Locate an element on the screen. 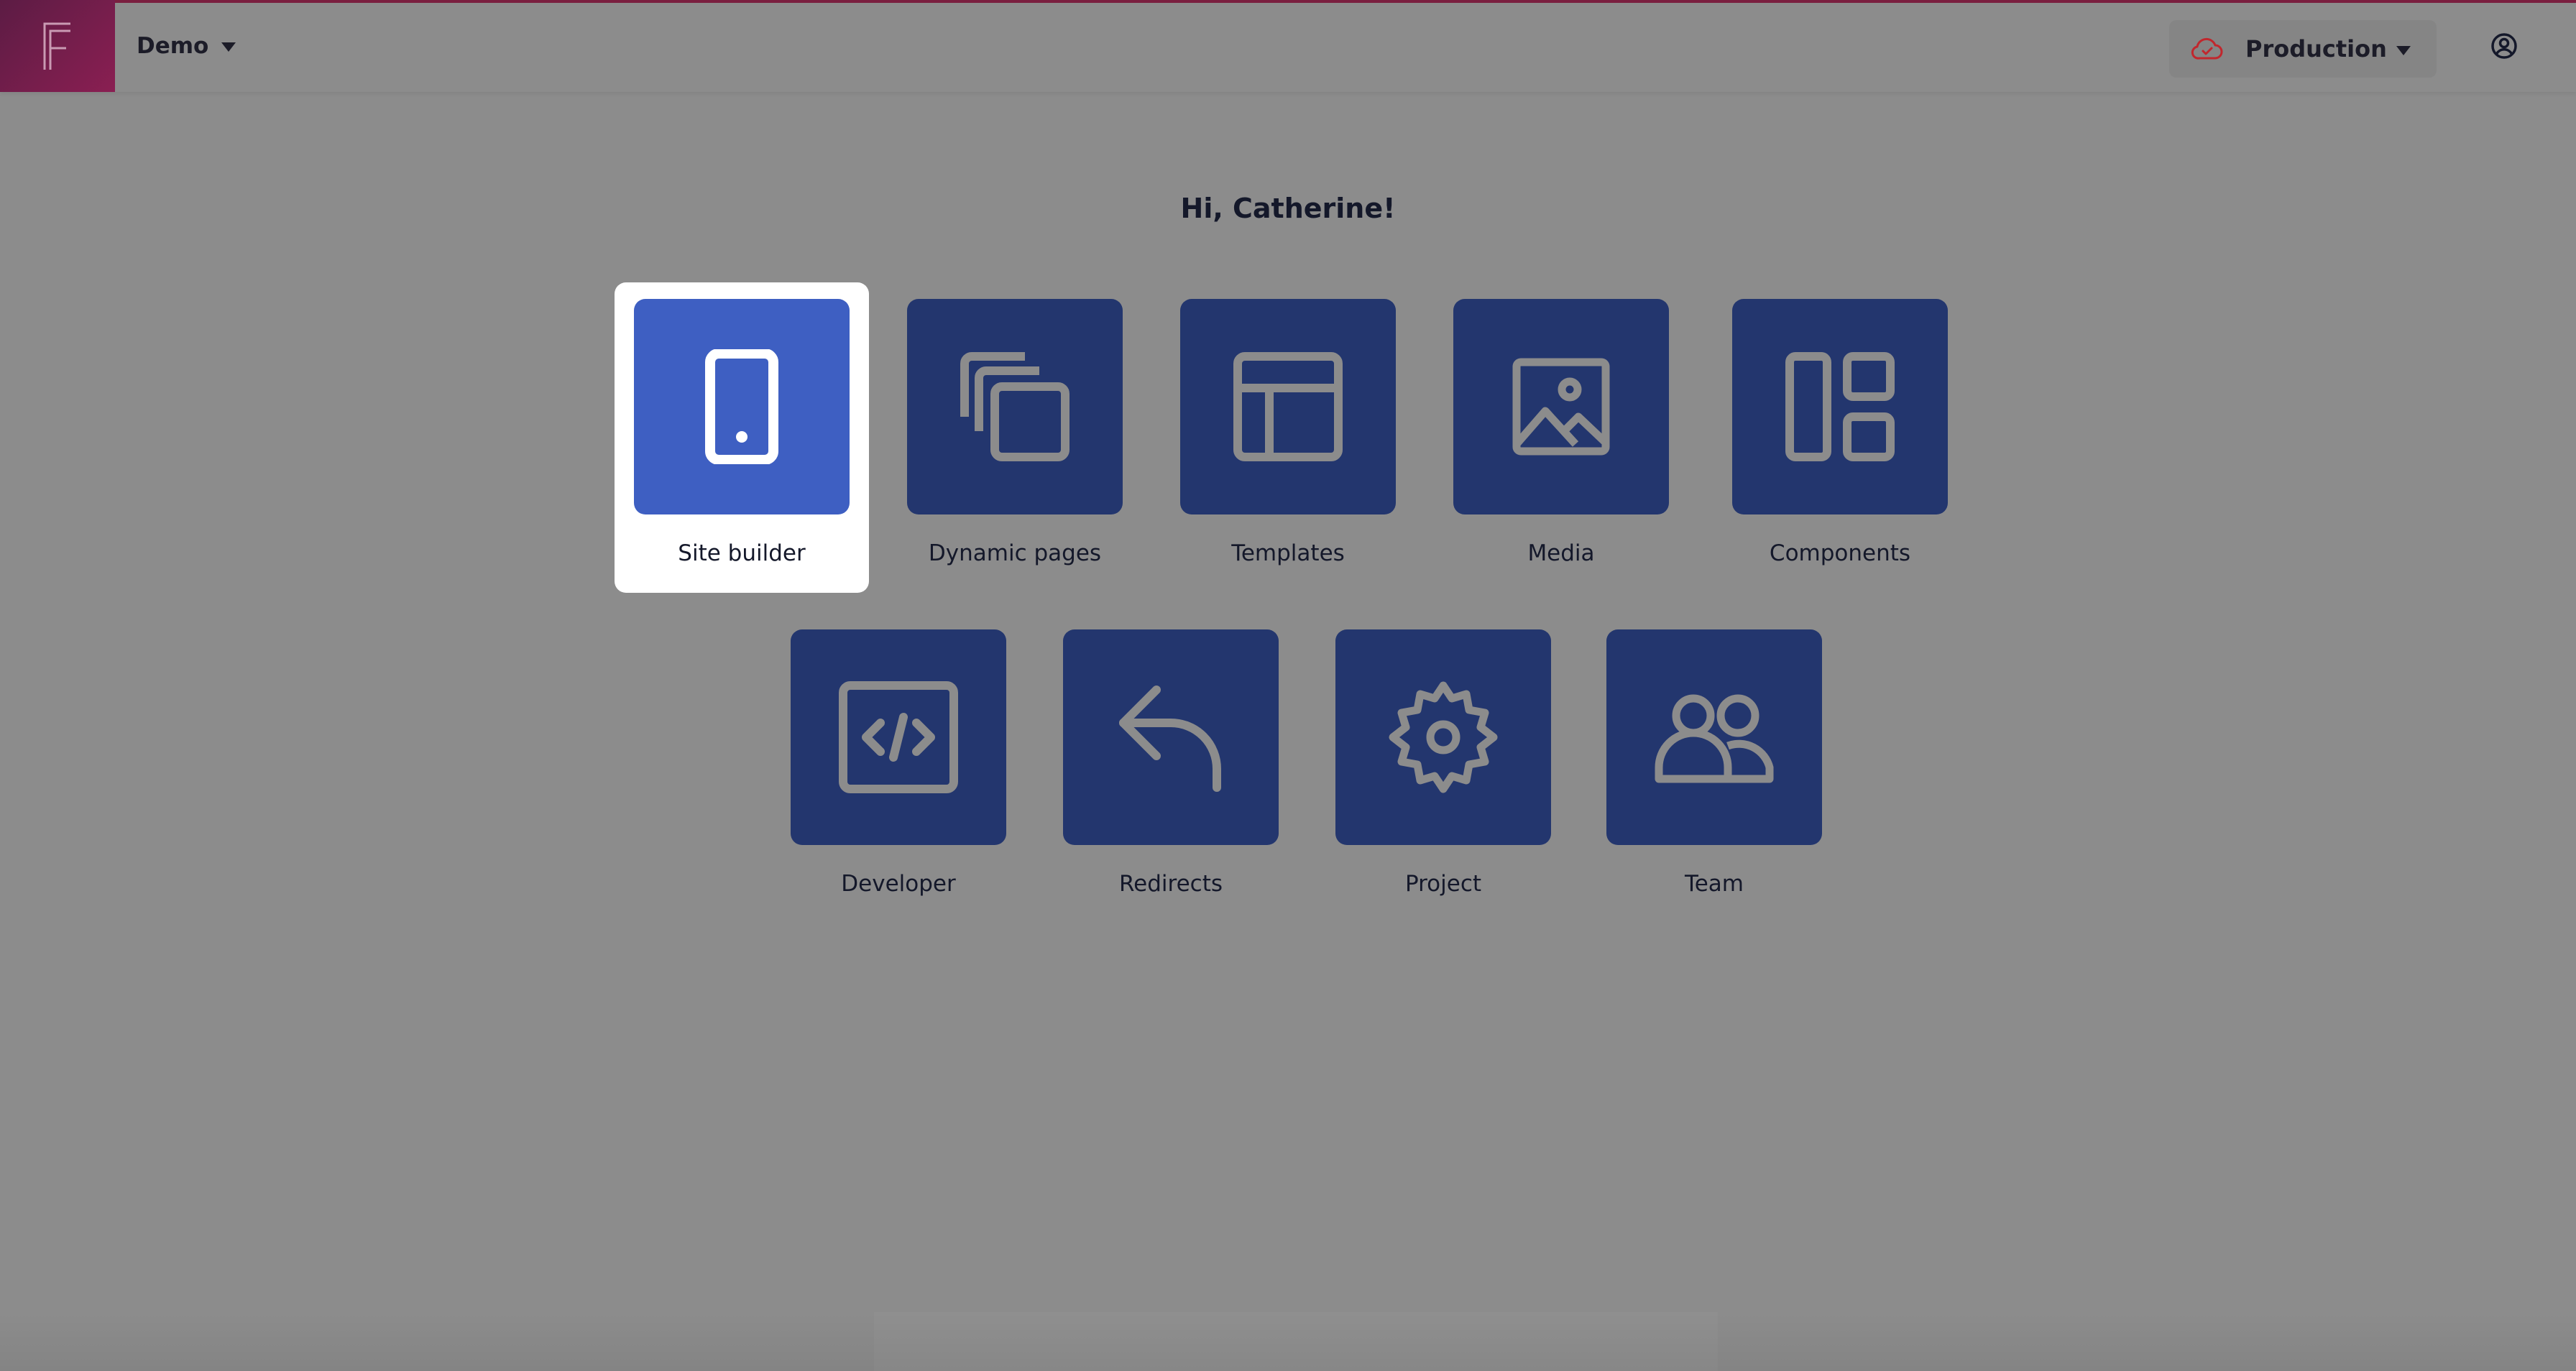 This screenshot has height=1371, width=2576. tile-project-box is located at coordinates (1443, 737).